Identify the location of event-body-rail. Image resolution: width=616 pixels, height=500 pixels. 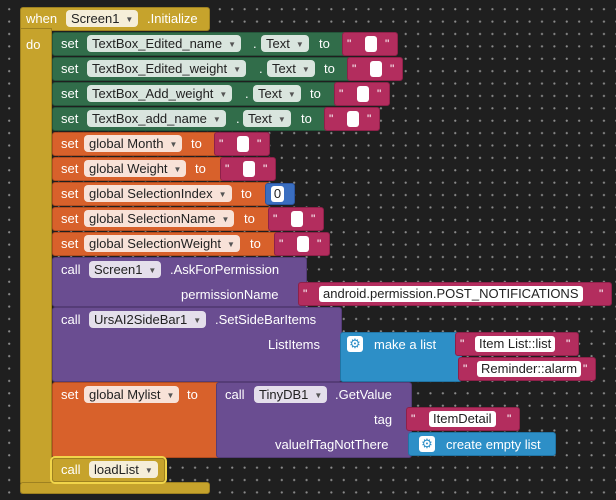
(36, 256).